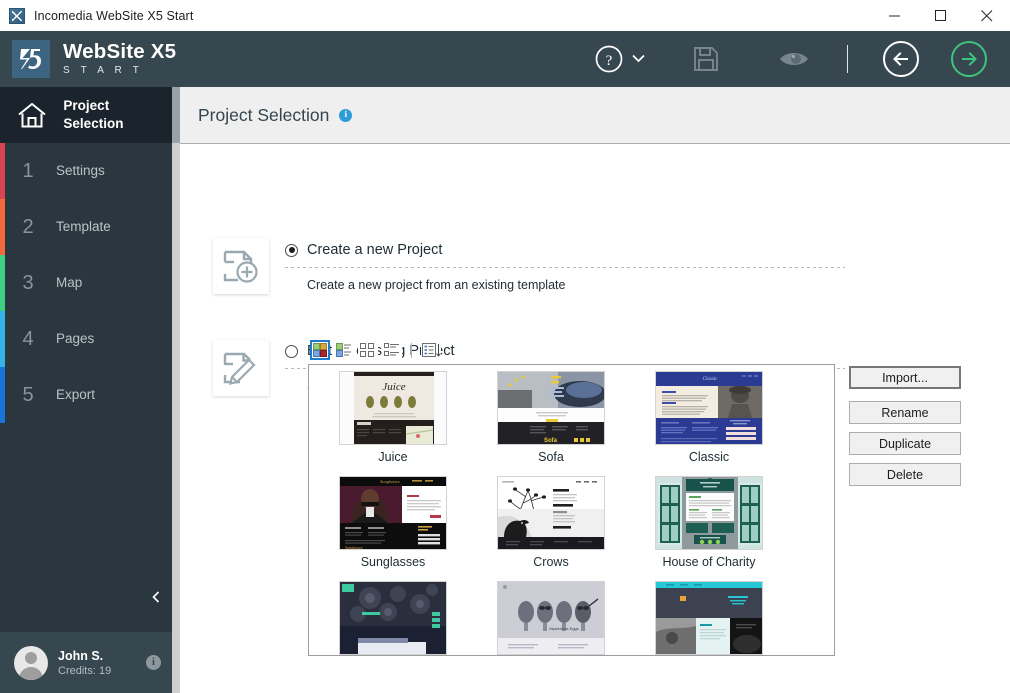 The width and height of the screenshot is (1010, 693). What do you see at coordinates (595, 115) in the screenshot?
I see `page-header: Project Selection i` at bounding box center [595, 115].